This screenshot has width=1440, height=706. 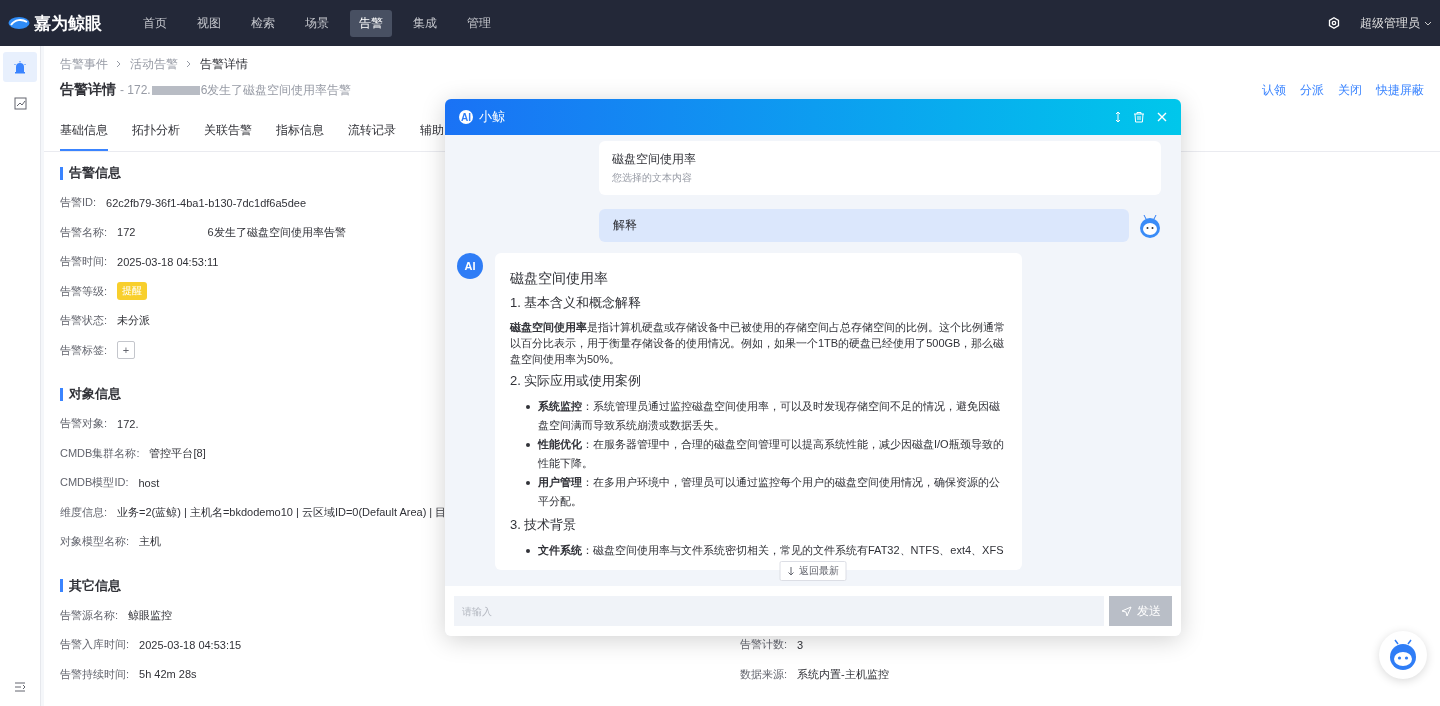 I want to click on field-value: 业务=2(蓝鲸) | 主机名=bkdodemo10 | 云区域ID=0(Default Area) | 目, so click(x=282, y=512).